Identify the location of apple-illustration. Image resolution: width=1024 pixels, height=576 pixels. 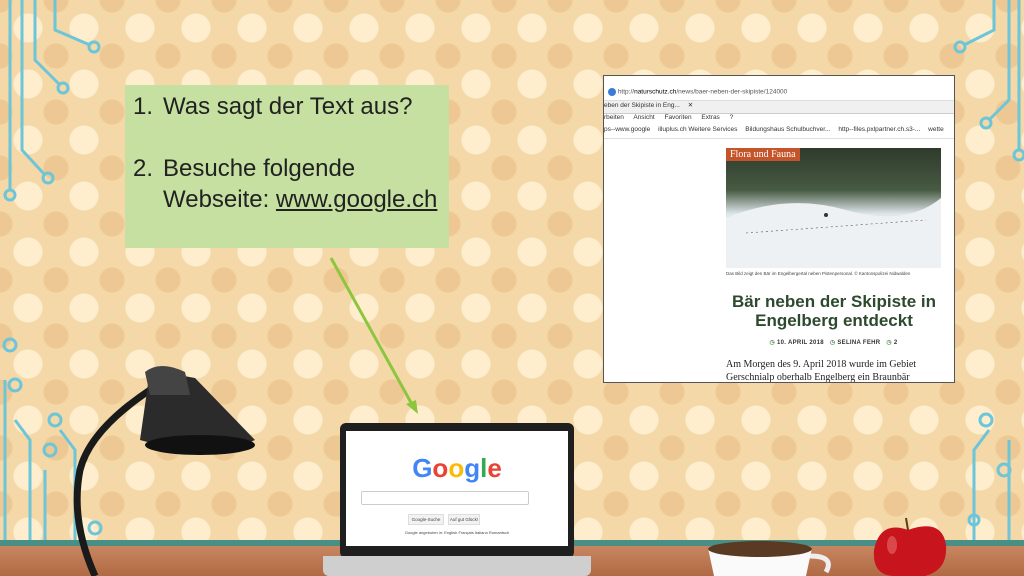
(910, 546).